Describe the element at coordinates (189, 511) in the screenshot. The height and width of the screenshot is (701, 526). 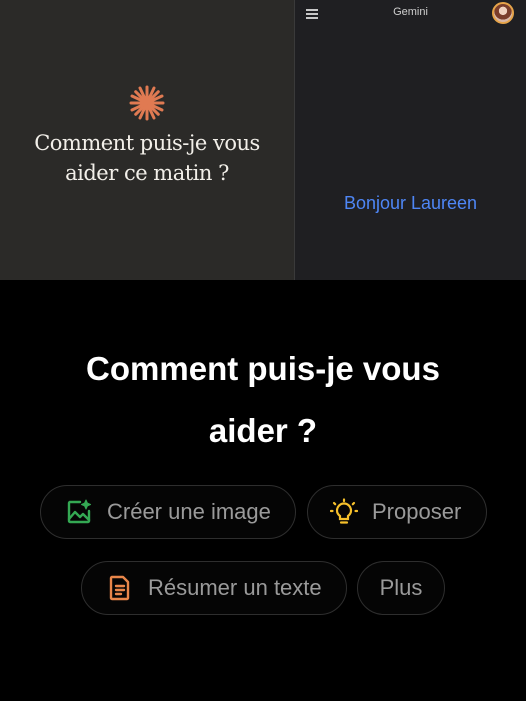
I see `create-image-label: Créer une image` at that location.